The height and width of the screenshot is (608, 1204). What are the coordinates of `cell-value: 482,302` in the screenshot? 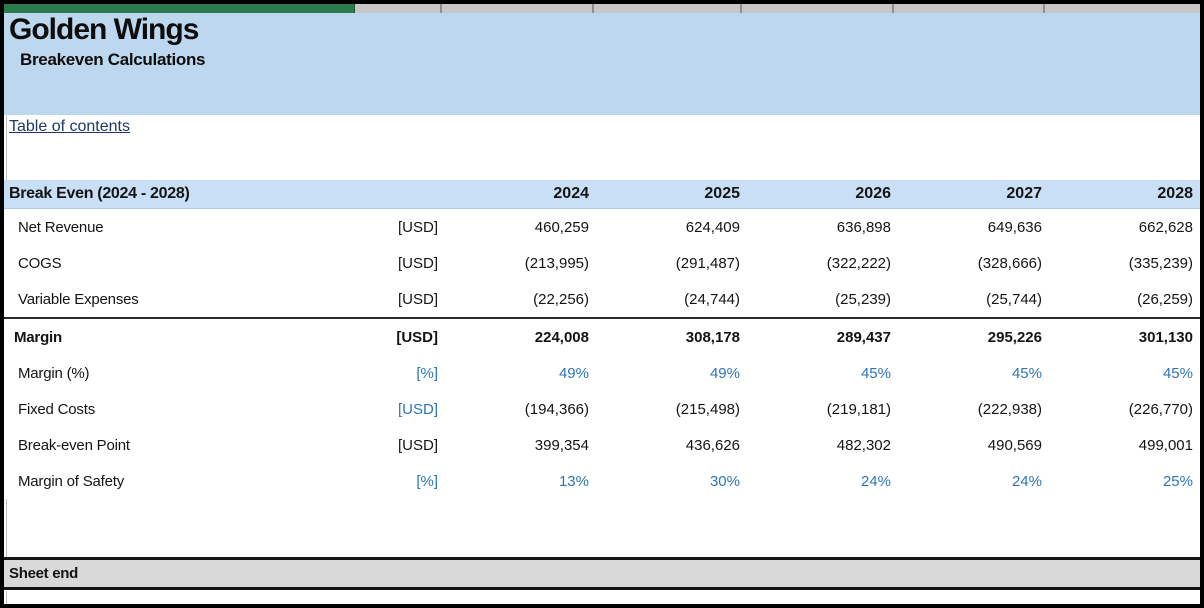 It's located at (863, 445).